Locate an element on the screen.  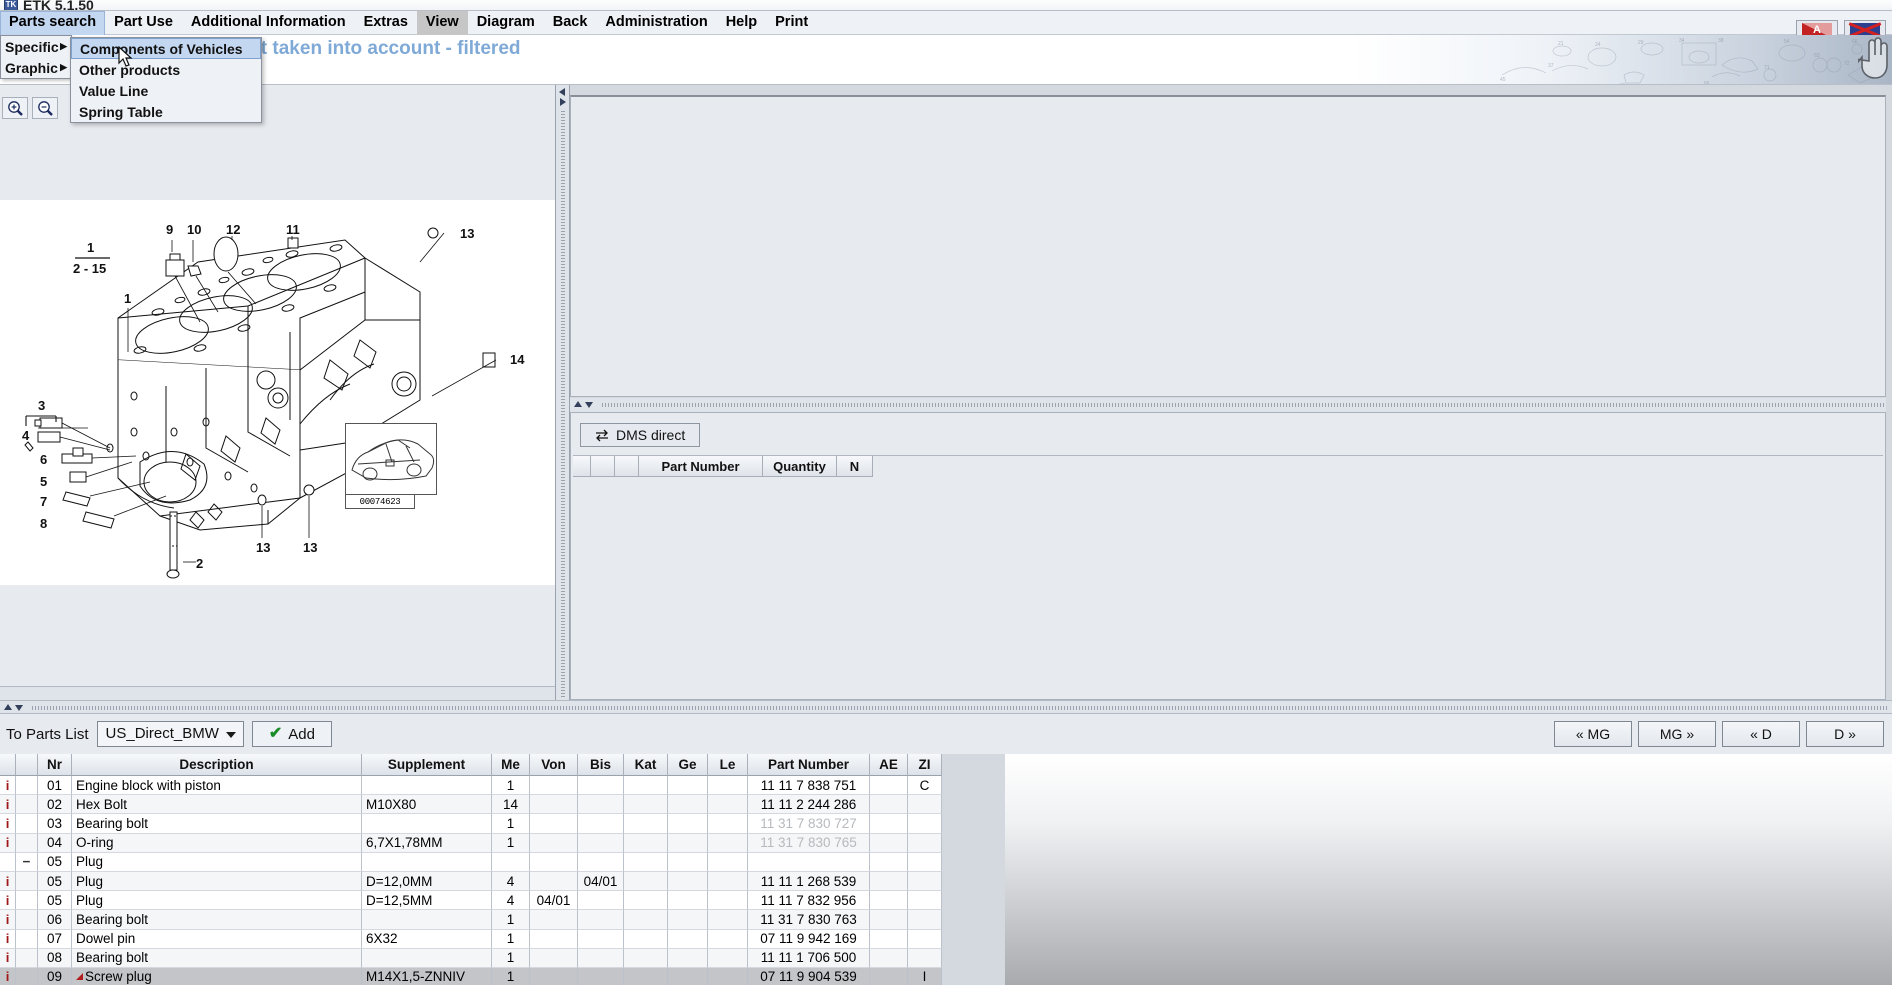
header-le: Le is located at coordinates (728, 765).